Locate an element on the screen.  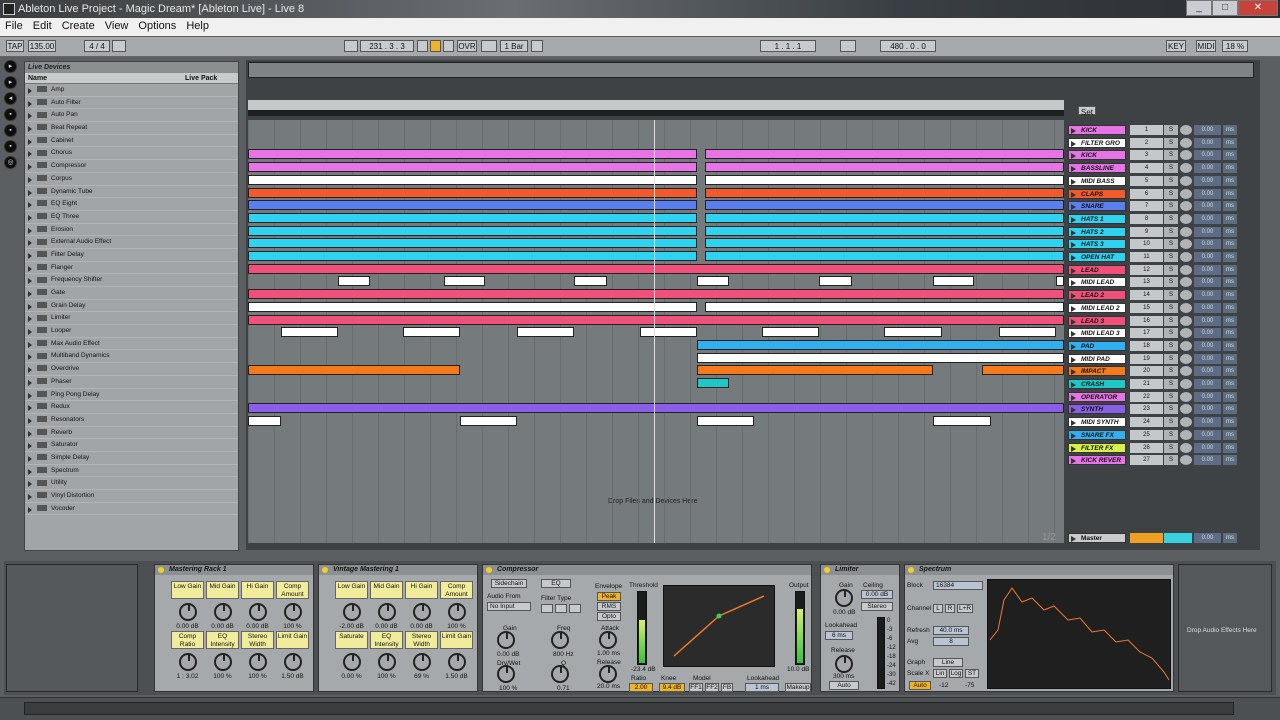
opto-button: Opto is located at coordinates (609, 616).